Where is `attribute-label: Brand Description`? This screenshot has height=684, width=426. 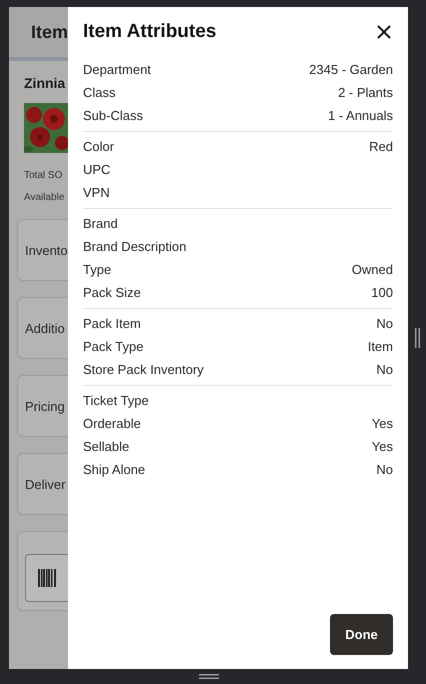
attribute-label: Brand Description is located at coordinates (134, 246).